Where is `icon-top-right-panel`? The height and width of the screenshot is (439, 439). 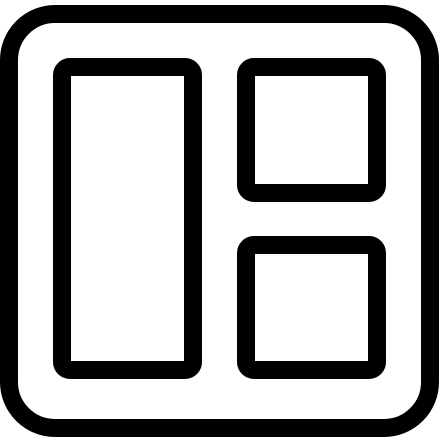
icon-top-right-panel is located at coordinates (311, 130).